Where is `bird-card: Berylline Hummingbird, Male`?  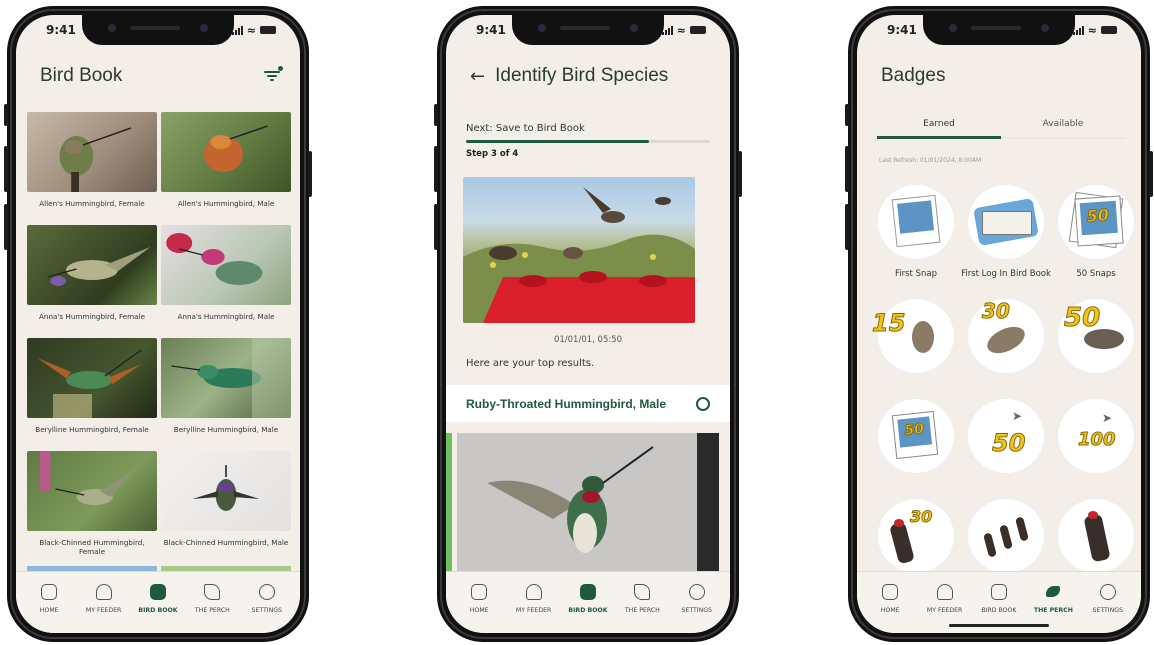
bird-card: Berylline Hummingbird, Male is located at coordinates (226, 394).